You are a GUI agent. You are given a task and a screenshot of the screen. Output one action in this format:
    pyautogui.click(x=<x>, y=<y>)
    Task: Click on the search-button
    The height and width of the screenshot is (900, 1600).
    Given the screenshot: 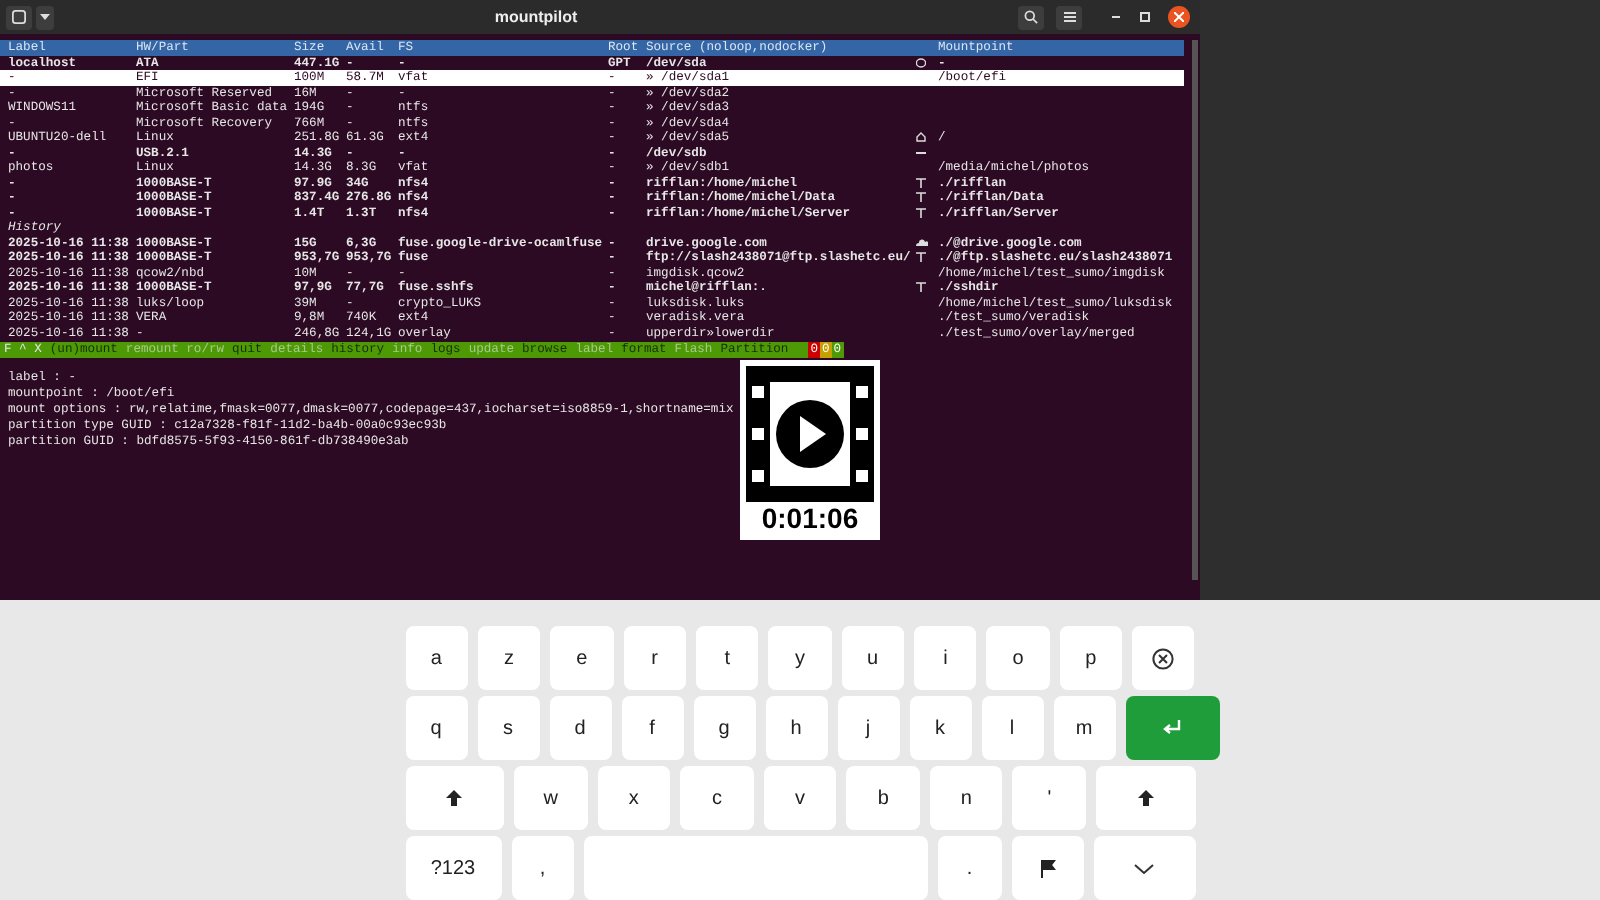 What is the action you would take?
    pyautogui.click(x=1031, y=17)
    